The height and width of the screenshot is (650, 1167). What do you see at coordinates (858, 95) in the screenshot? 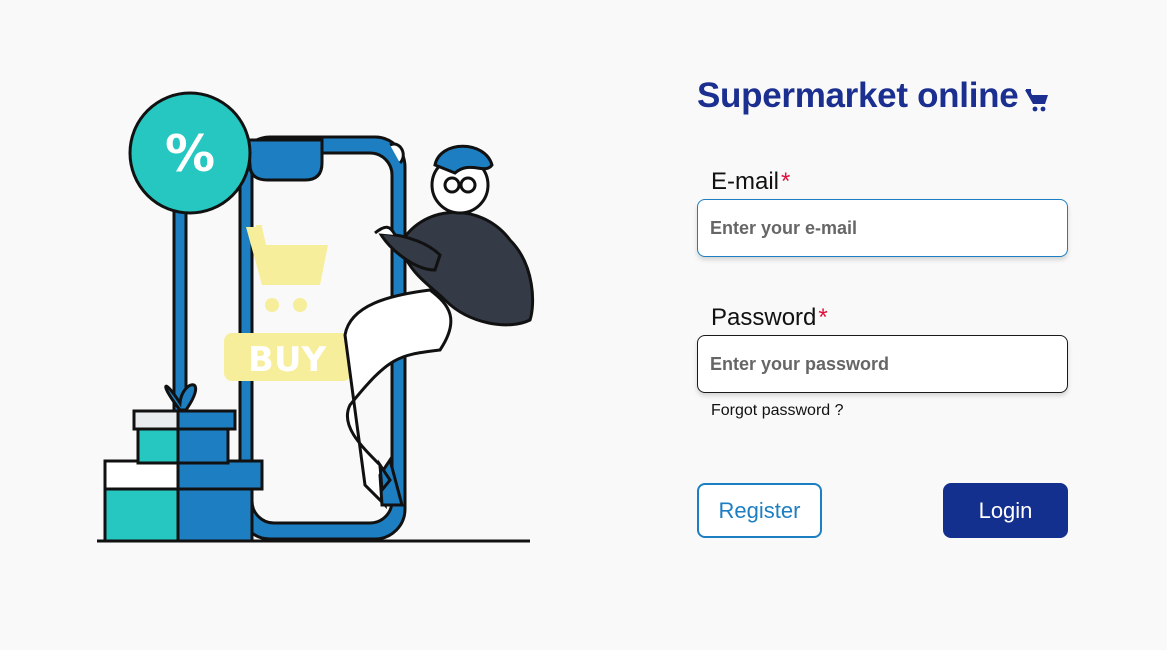
I see `app-title: Supermarket online` at bounding box center [858, 95].